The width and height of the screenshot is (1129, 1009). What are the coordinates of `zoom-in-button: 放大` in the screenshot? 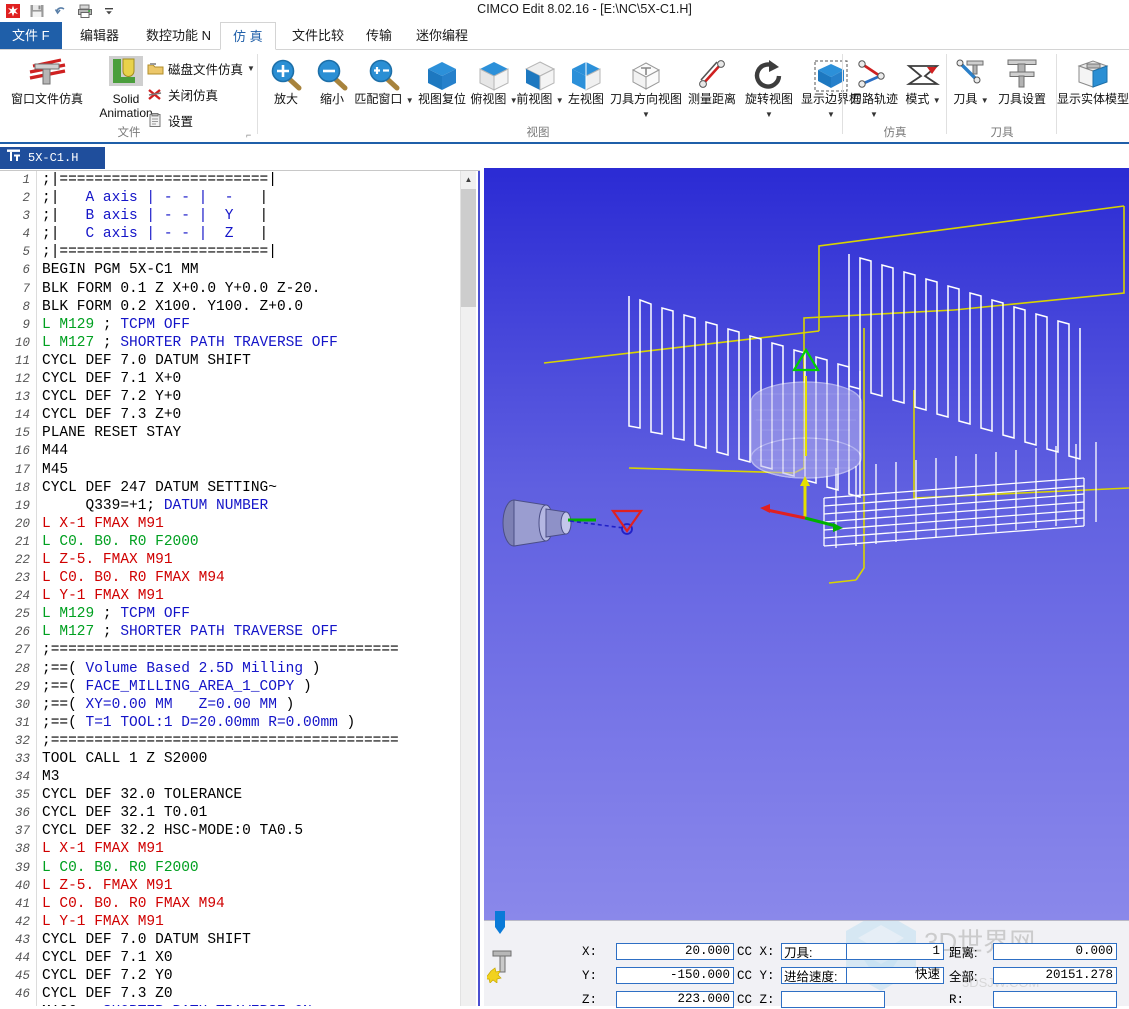 It's located at (286, 79).